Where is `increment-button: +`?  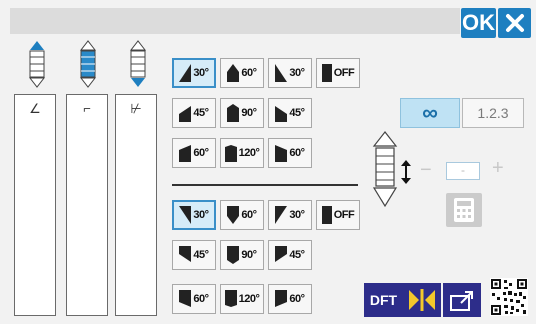
increment-button: + is located at coordinates (498, 168).